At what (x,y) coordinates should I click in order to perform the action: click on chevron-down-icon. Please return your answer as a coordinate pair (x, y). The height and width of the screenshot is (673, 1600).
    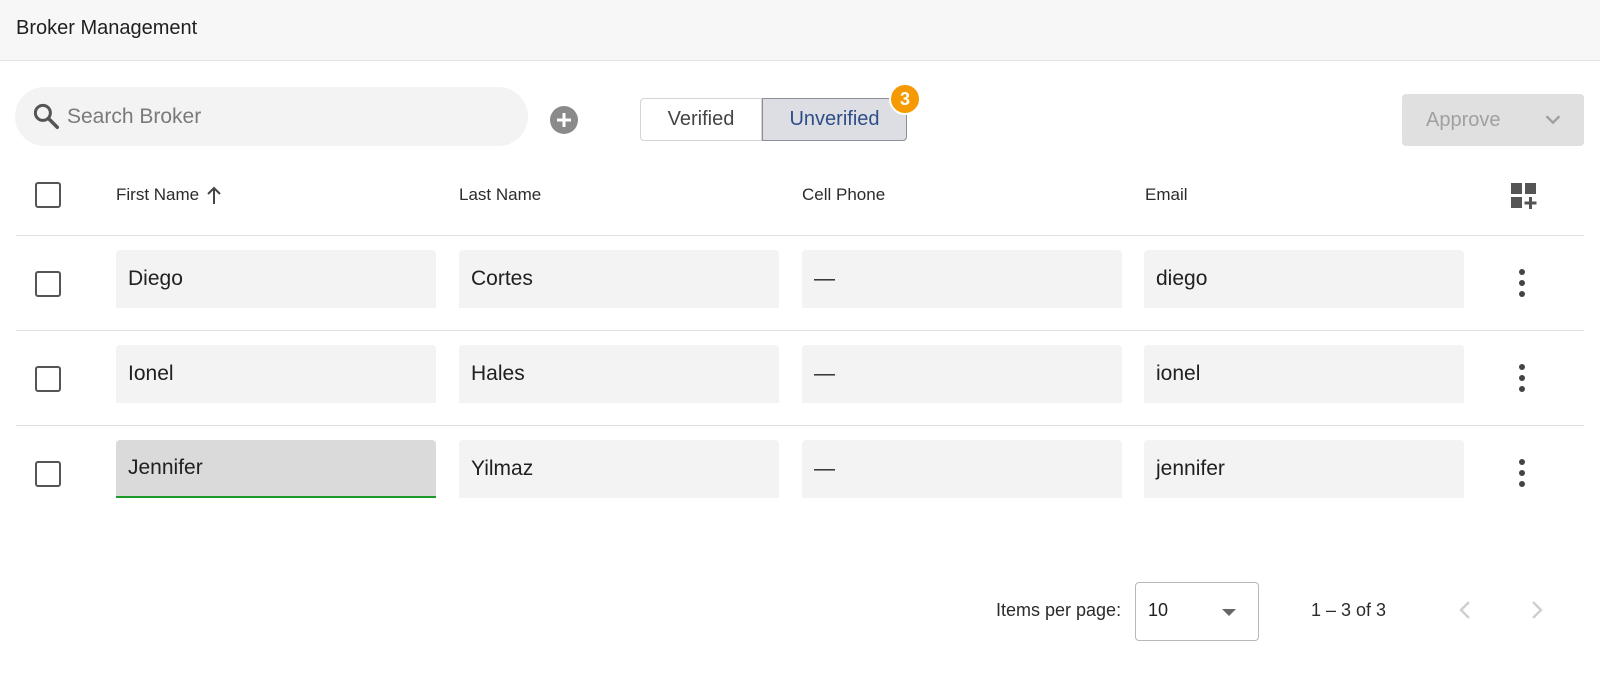
    Looking at the image, I should click on (1553, 119).